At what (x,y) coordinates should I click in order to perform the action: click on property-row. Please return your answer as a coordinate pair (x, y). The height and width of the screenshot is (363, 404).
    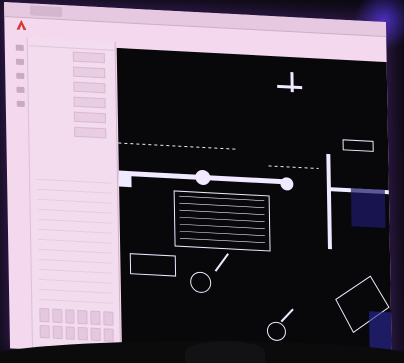
    Looking at the image, I should click on (73, 131).